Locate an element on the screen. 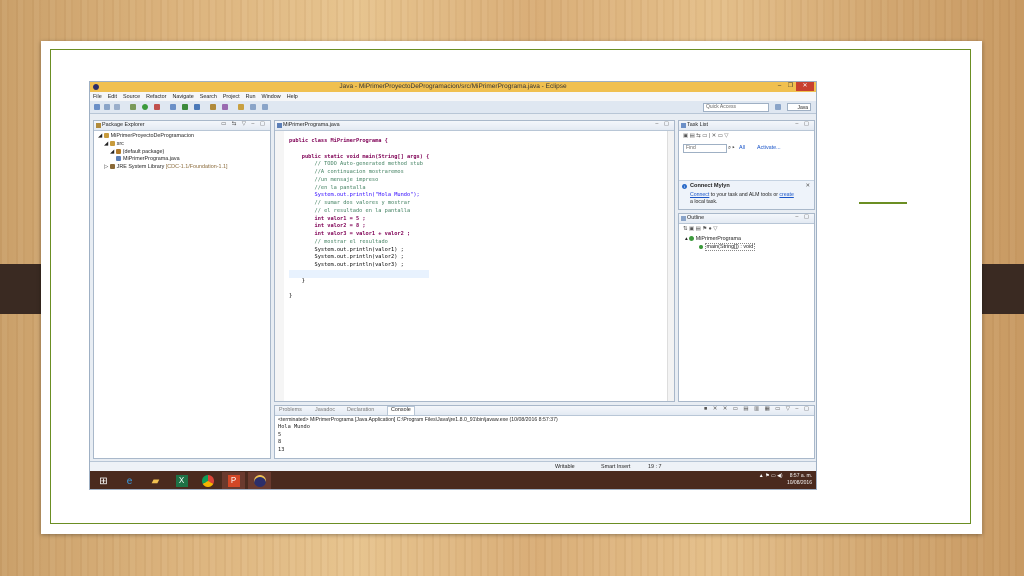  tree-node-suffix: [CDC-1.1/Foundation-1.1] is located at coordinates (196, 167).